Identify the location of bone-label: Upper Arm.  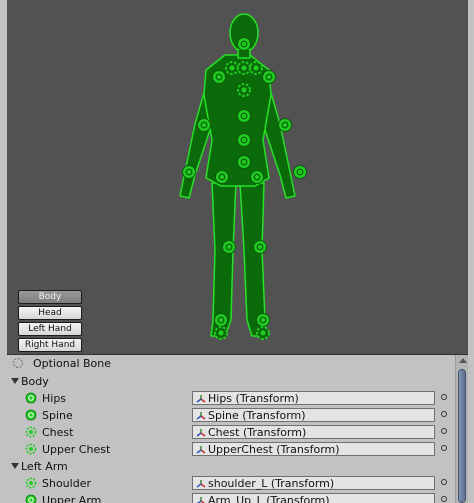
(72, 498).